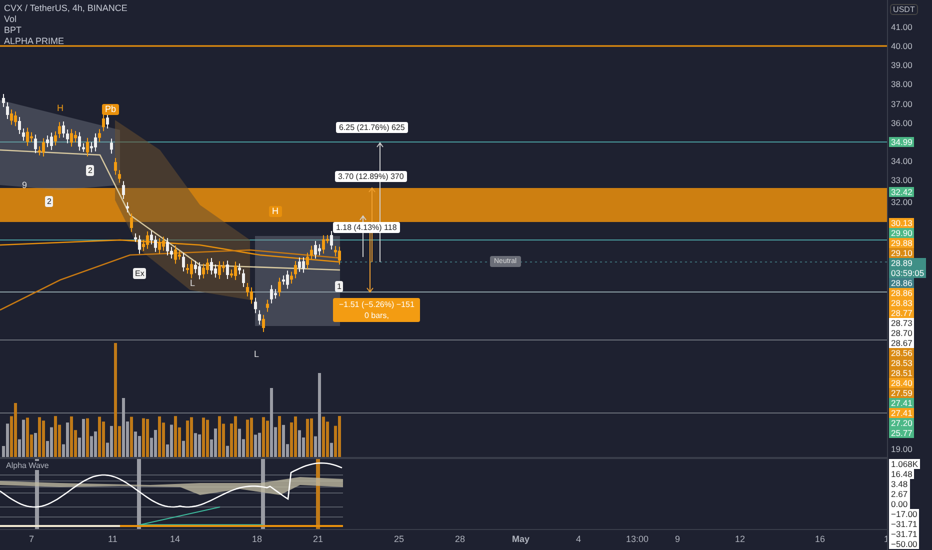  What do you see at coordinates (25, 185) in the screenshot?
I see `chart-note: 9` at bounding box center [25, 185].